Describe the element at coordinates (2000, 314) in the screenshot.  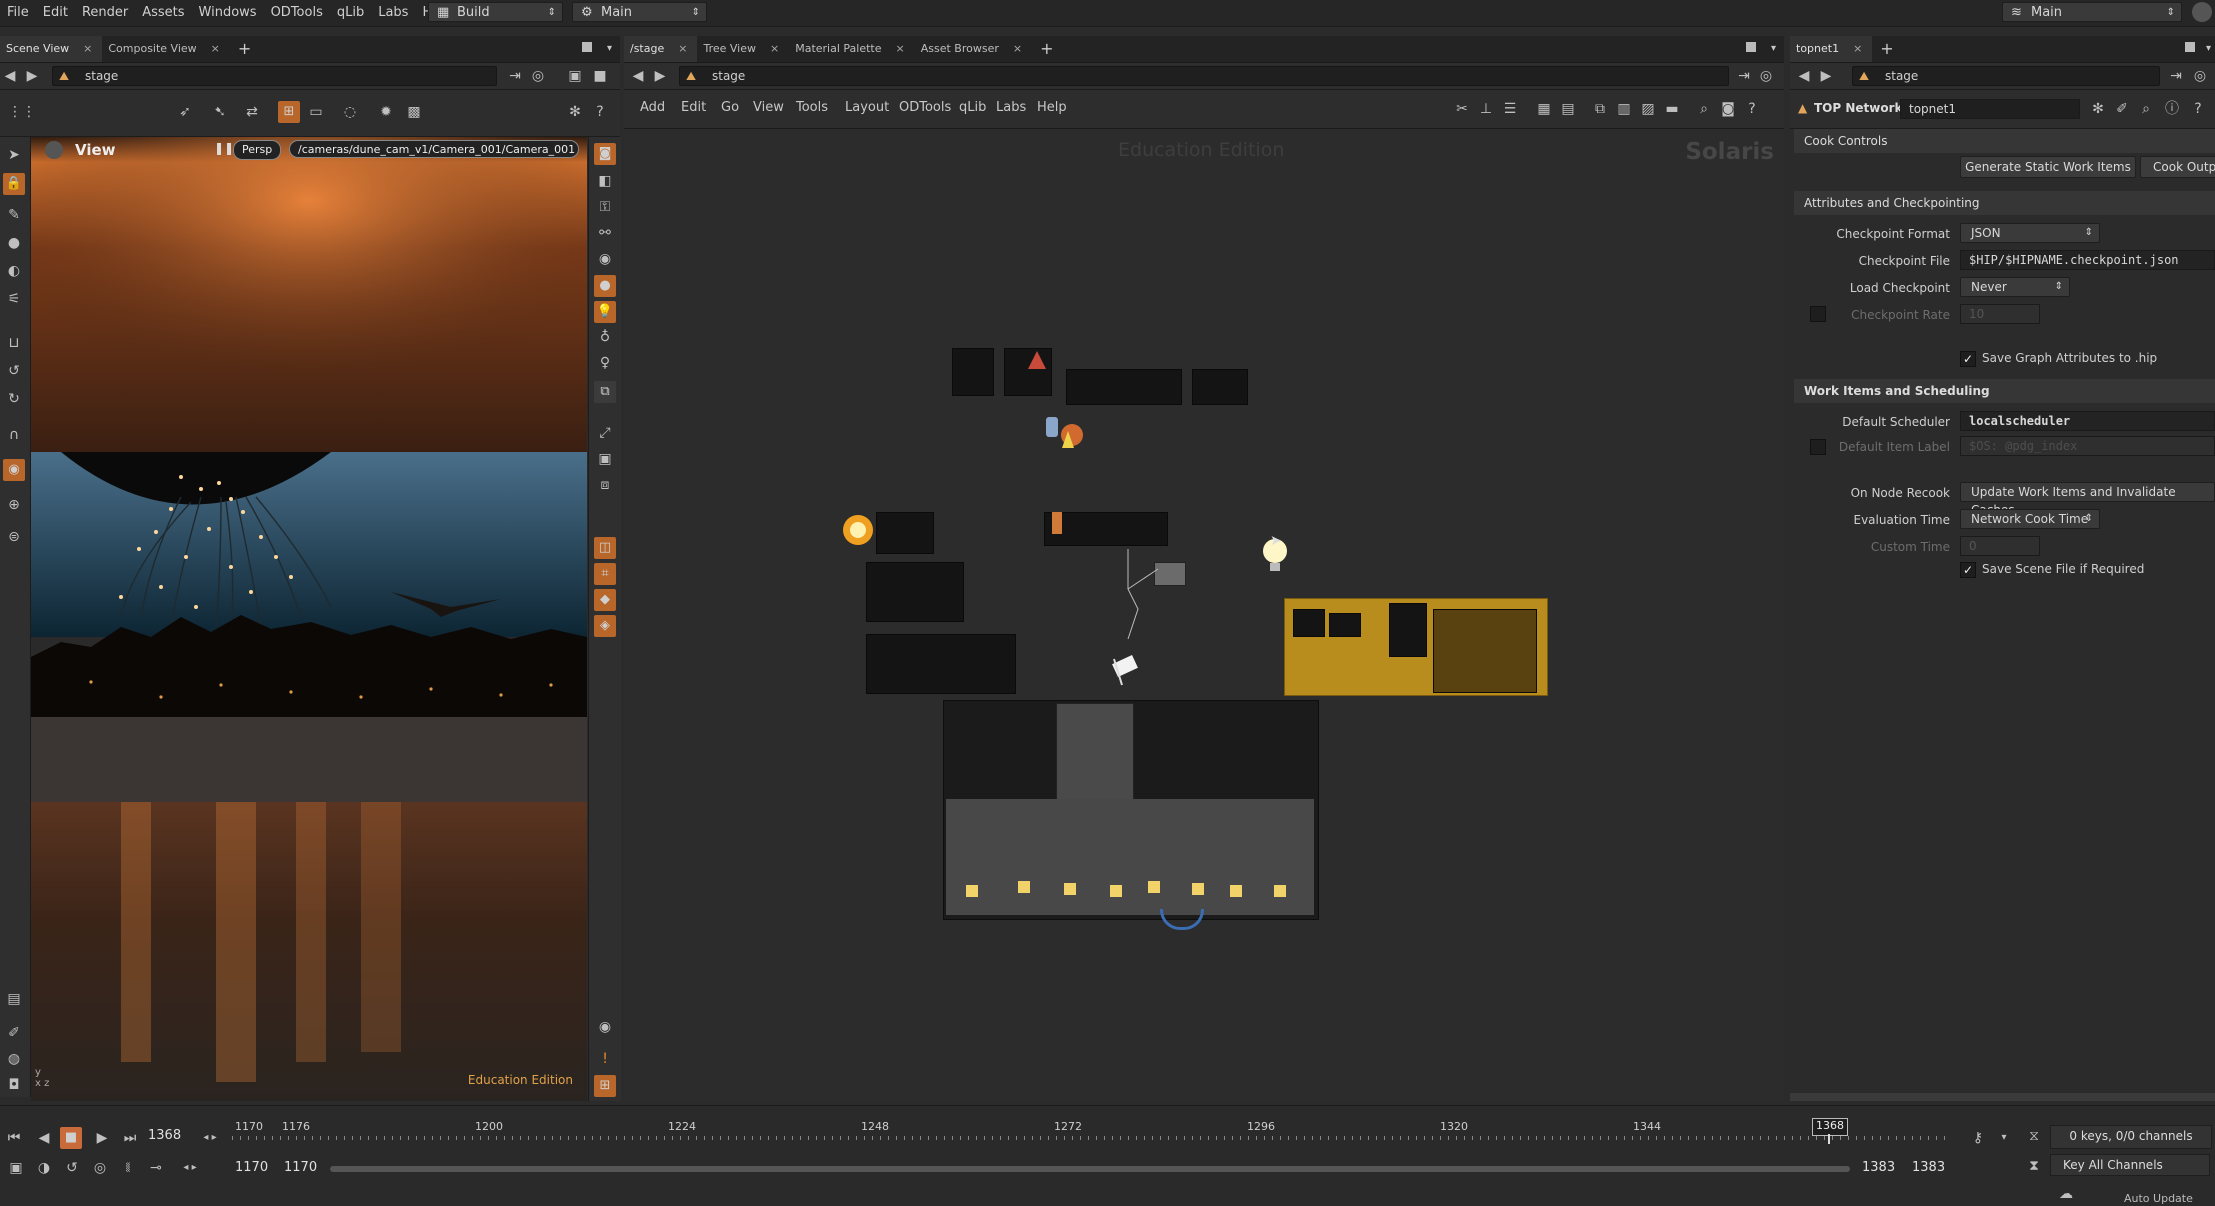
I see `checkpoint-rate-field: 10` at that location.